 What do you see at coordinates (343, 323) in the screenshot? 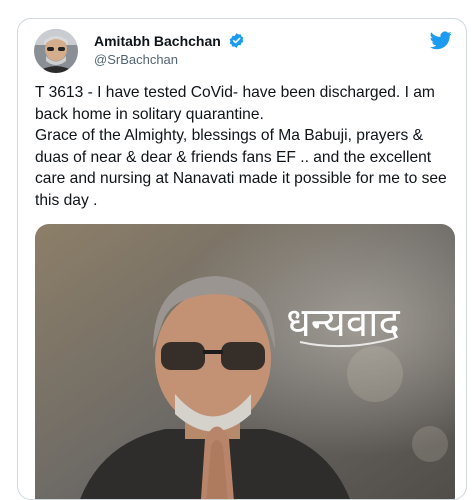
I see `media-overlay-text: धन्यवाद` at bounding box center [343, 323].